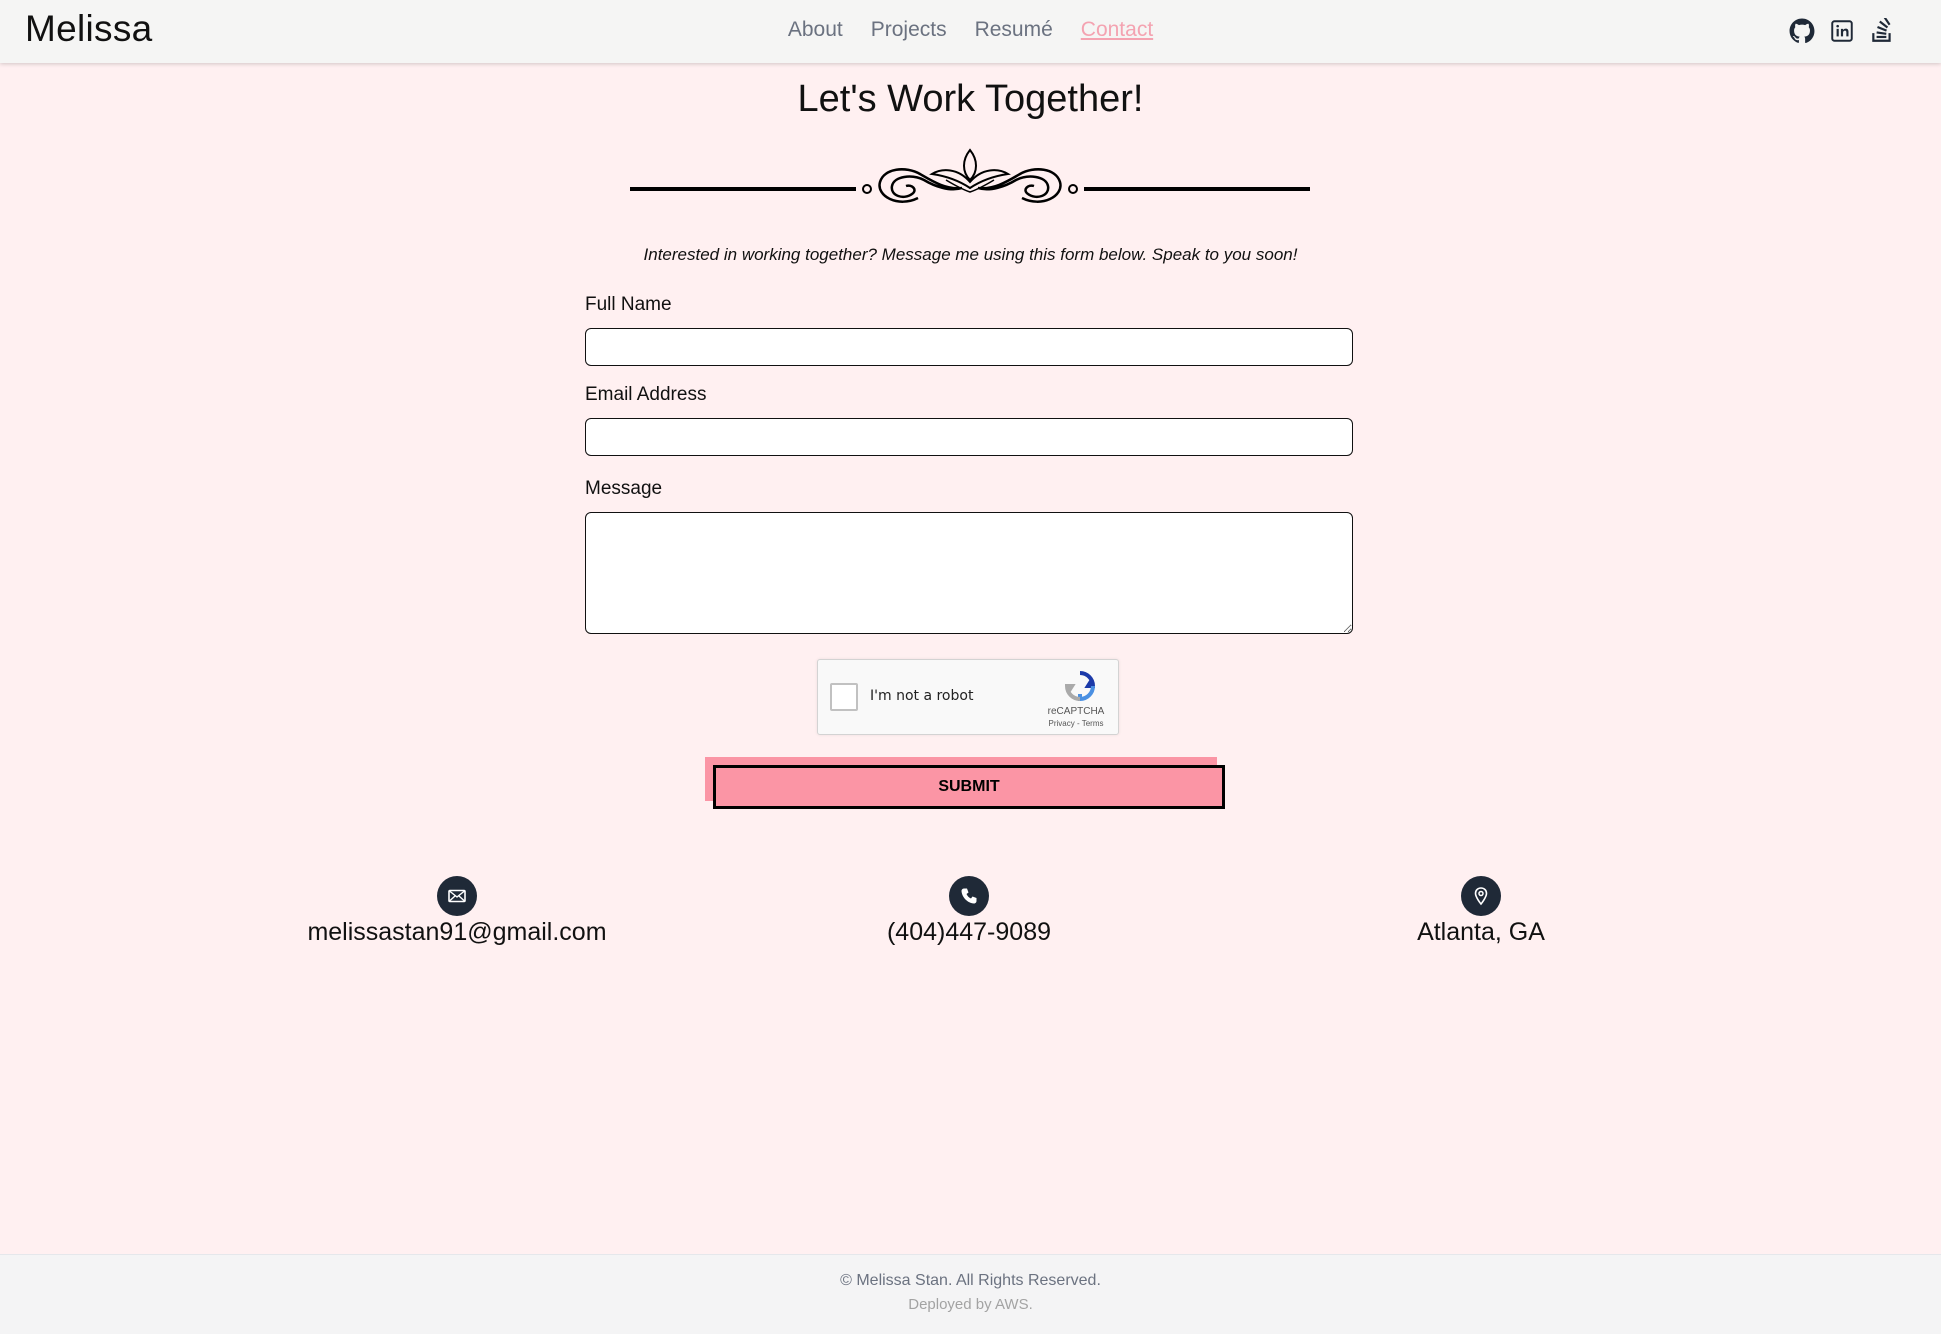  What do you see at coordinates (969, 932) in the screenshot?
I see `phone-value: (404)447-9089` at bounding box center [969, 932].